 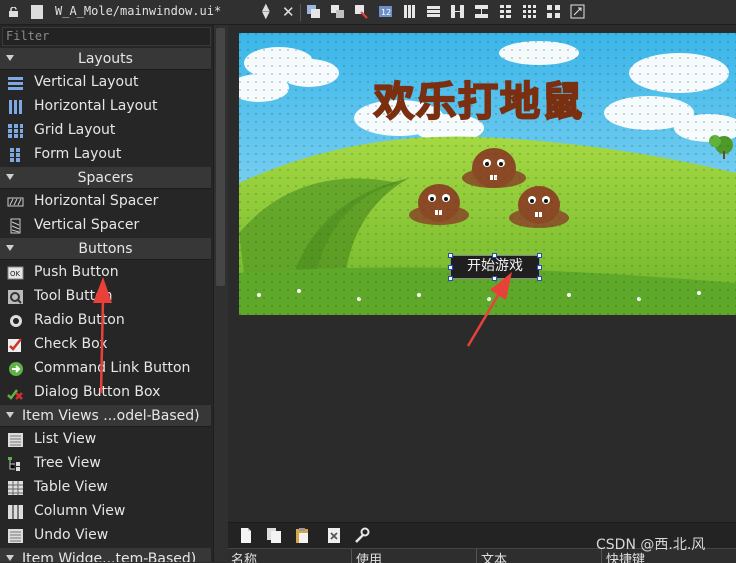 What do you see at coordinates (76, 272) in the screenshot?
I see `item-label: Push Button` at bounding box center [76, 272].